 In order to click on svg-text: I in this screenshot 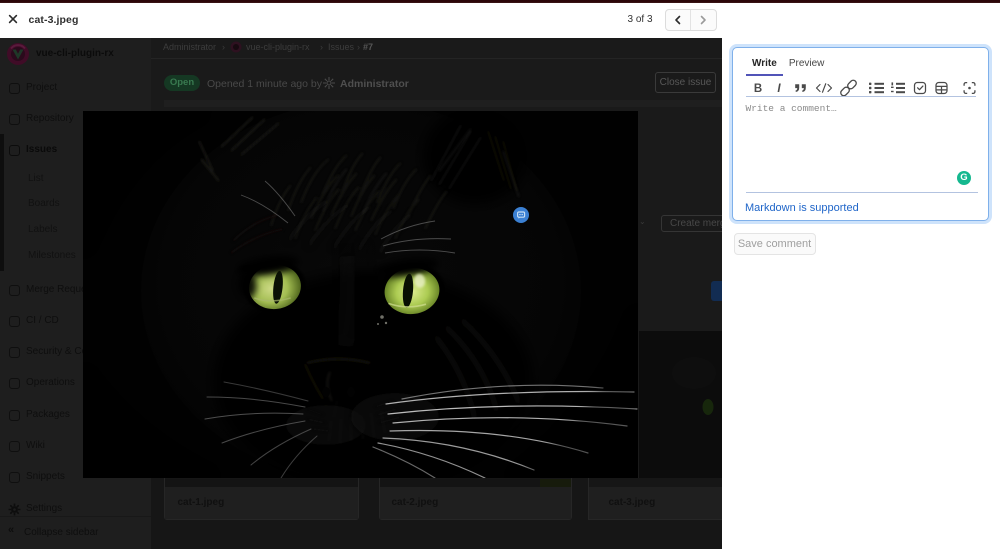, I will do `click(779, 89)`.